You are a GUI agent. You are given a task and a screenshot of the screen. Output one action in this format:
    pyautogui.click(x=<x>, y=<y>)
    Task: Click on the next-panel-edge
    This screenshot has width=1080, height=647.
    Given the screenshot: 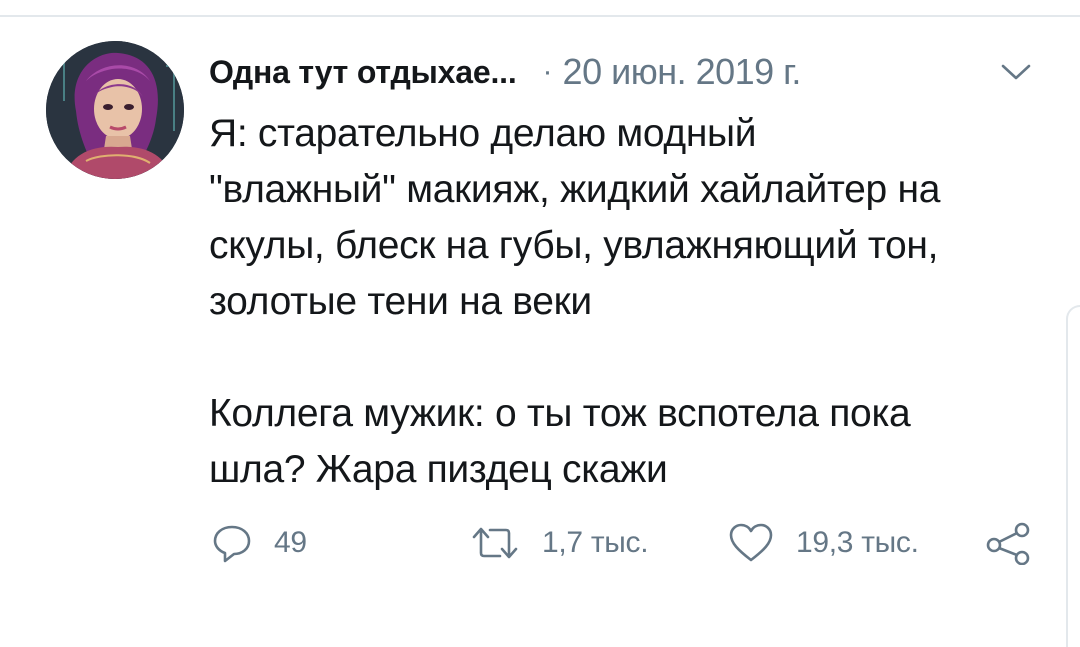 What is the action you would take?
    pyautogui.click(x=1073, y=476)
    